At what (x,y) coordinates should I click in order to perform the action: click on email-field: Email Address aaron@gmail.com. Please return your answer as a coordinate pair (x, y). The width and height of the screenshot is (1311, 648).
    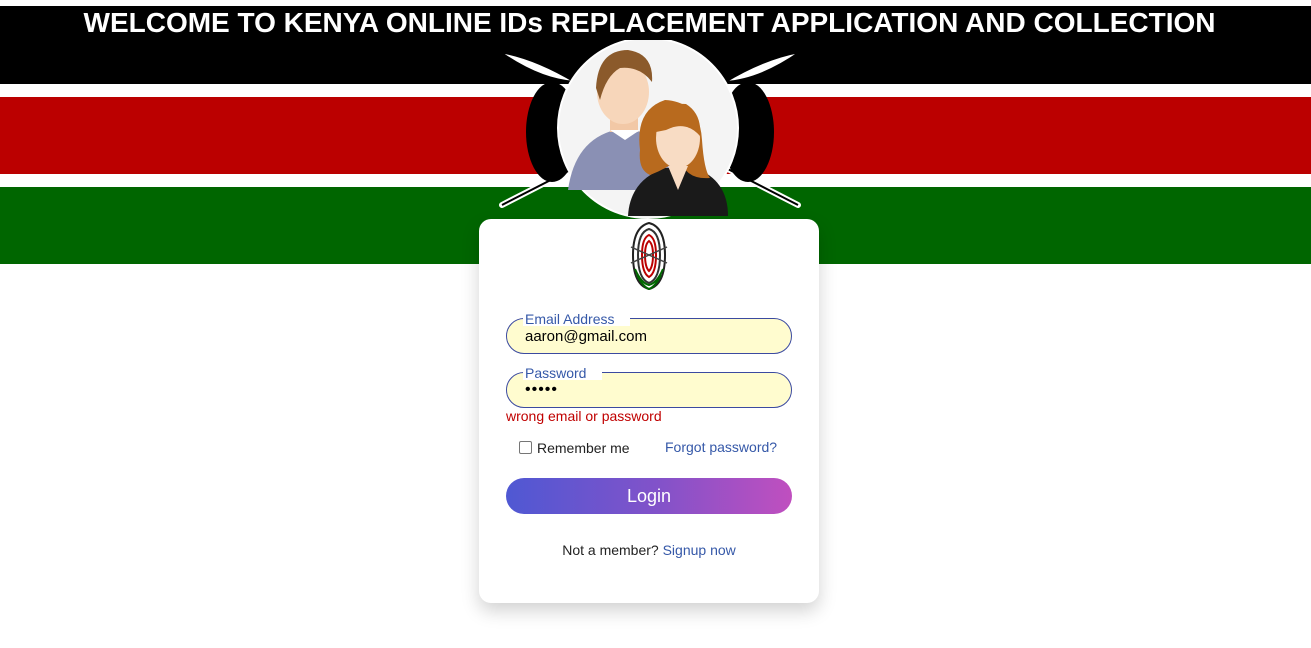
    Looking at the image, I should click on (649, 333).